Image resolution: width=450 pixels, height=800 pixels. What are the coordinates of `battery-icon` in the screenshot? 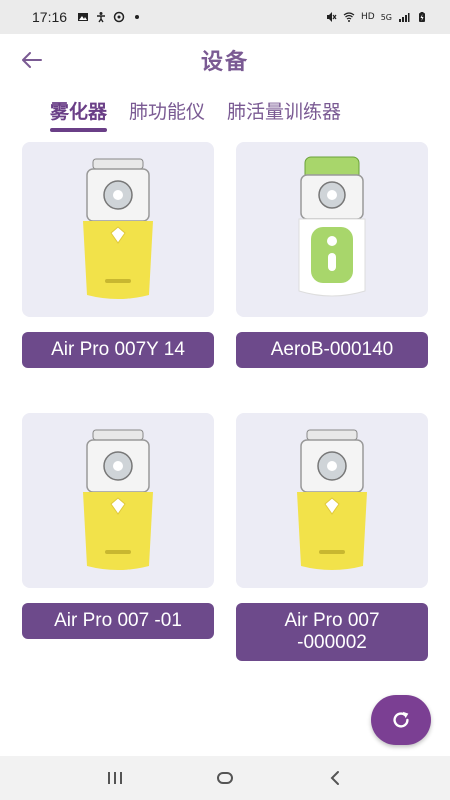 It's located at (422, 17).